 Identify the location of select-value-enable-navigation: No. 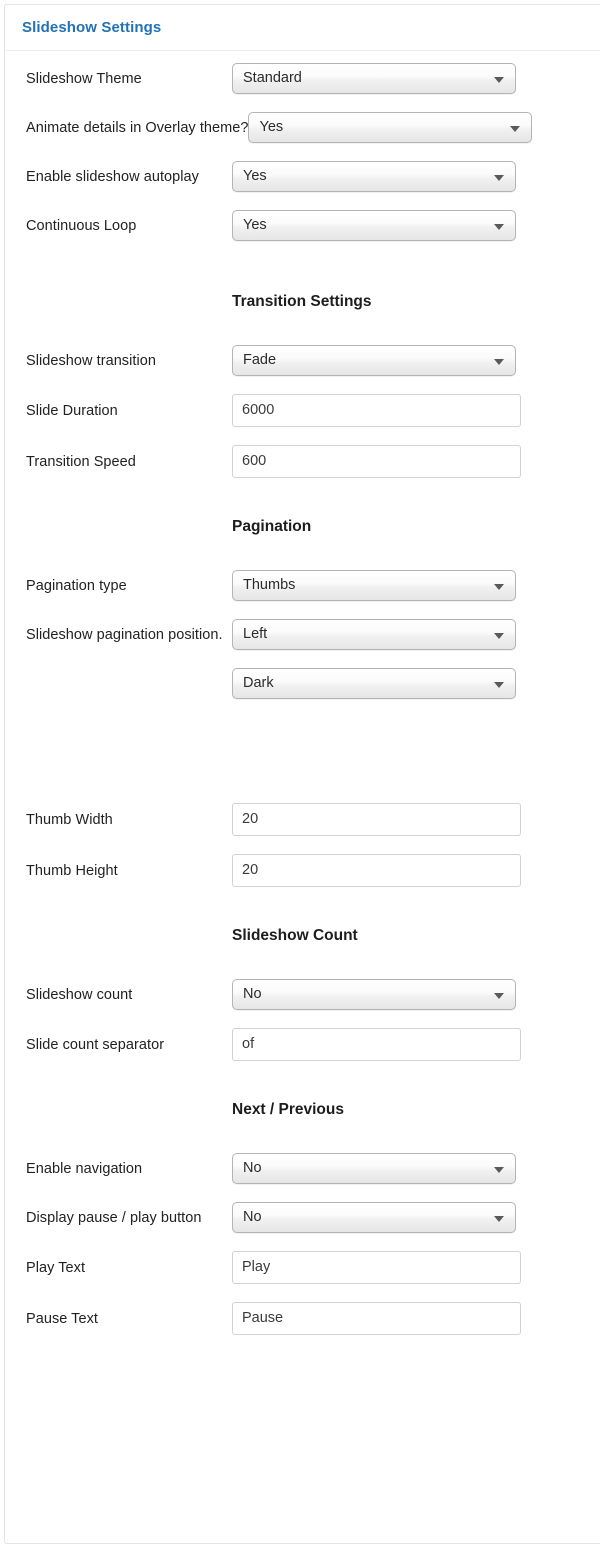
(252, 1168).